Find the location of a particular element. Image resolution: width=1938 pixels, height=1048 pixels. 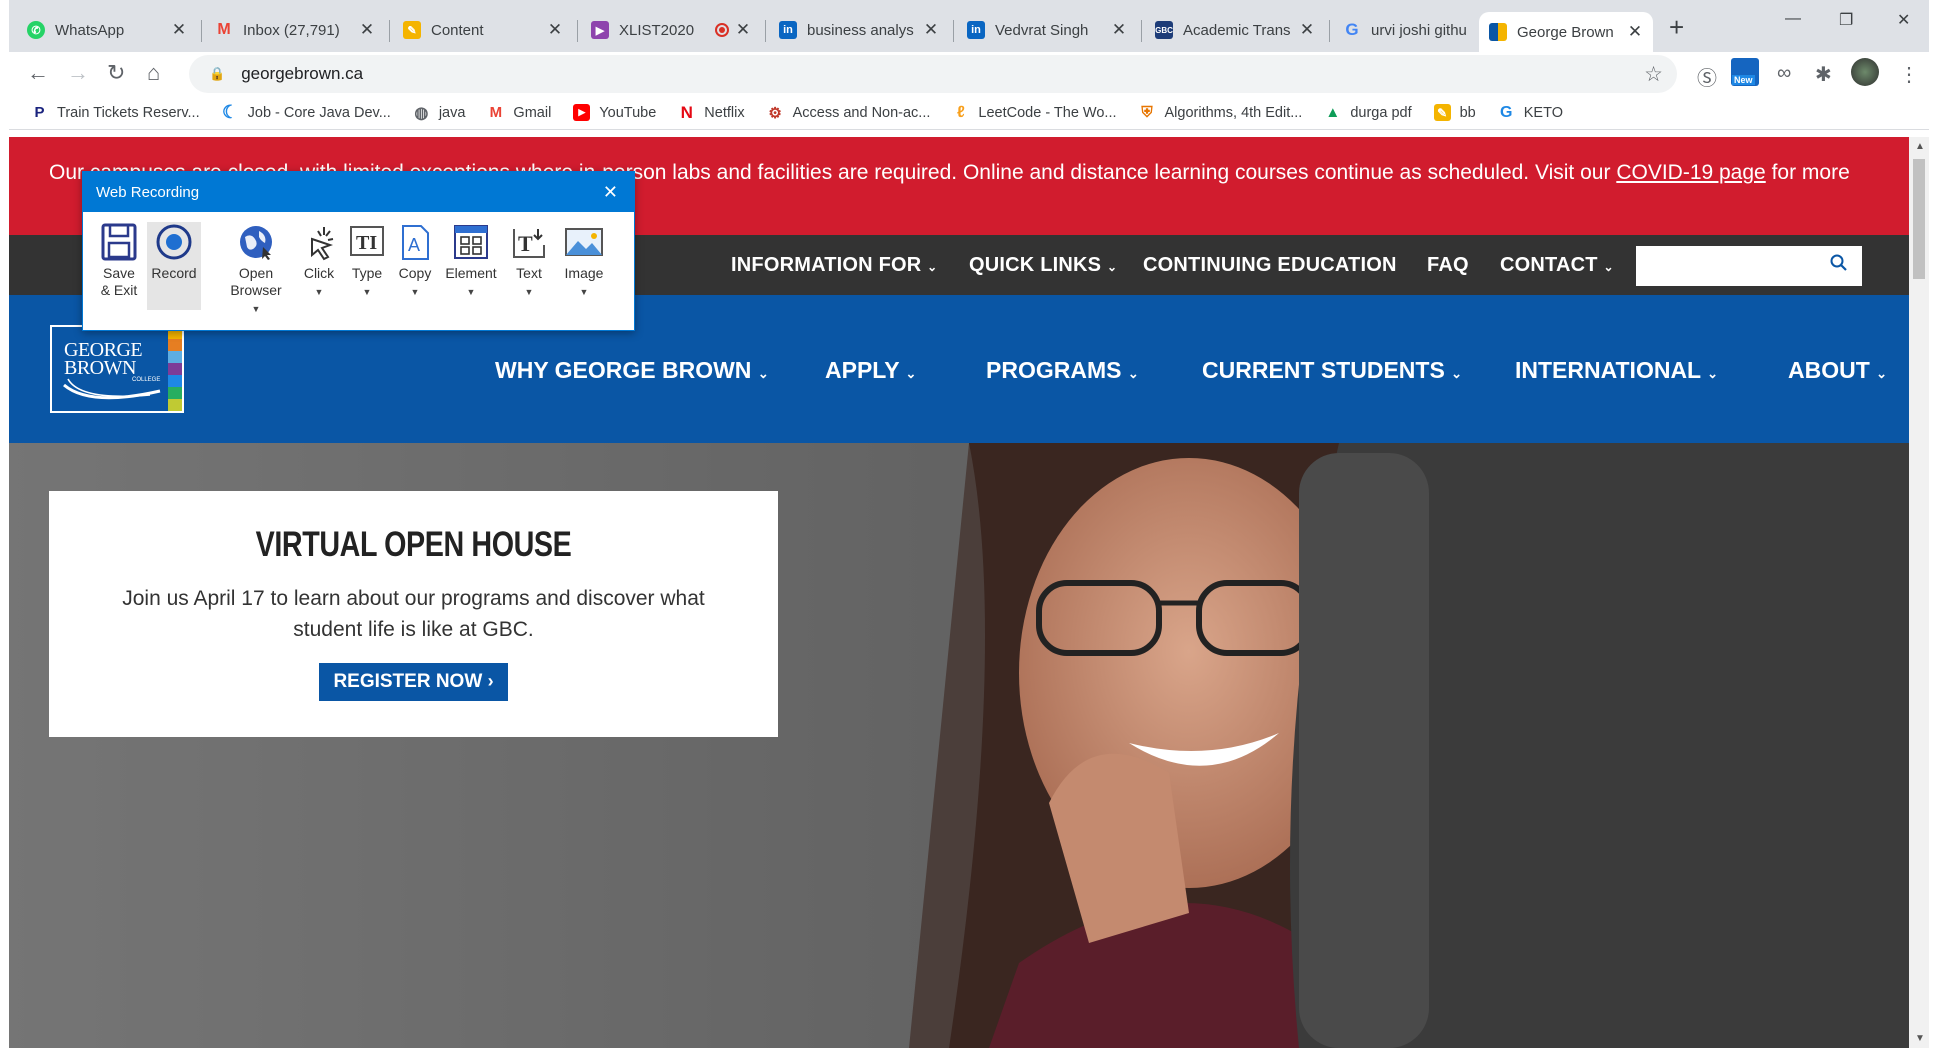

register-now-button: REGISTER NOW › is located at coordinates (413, 682).